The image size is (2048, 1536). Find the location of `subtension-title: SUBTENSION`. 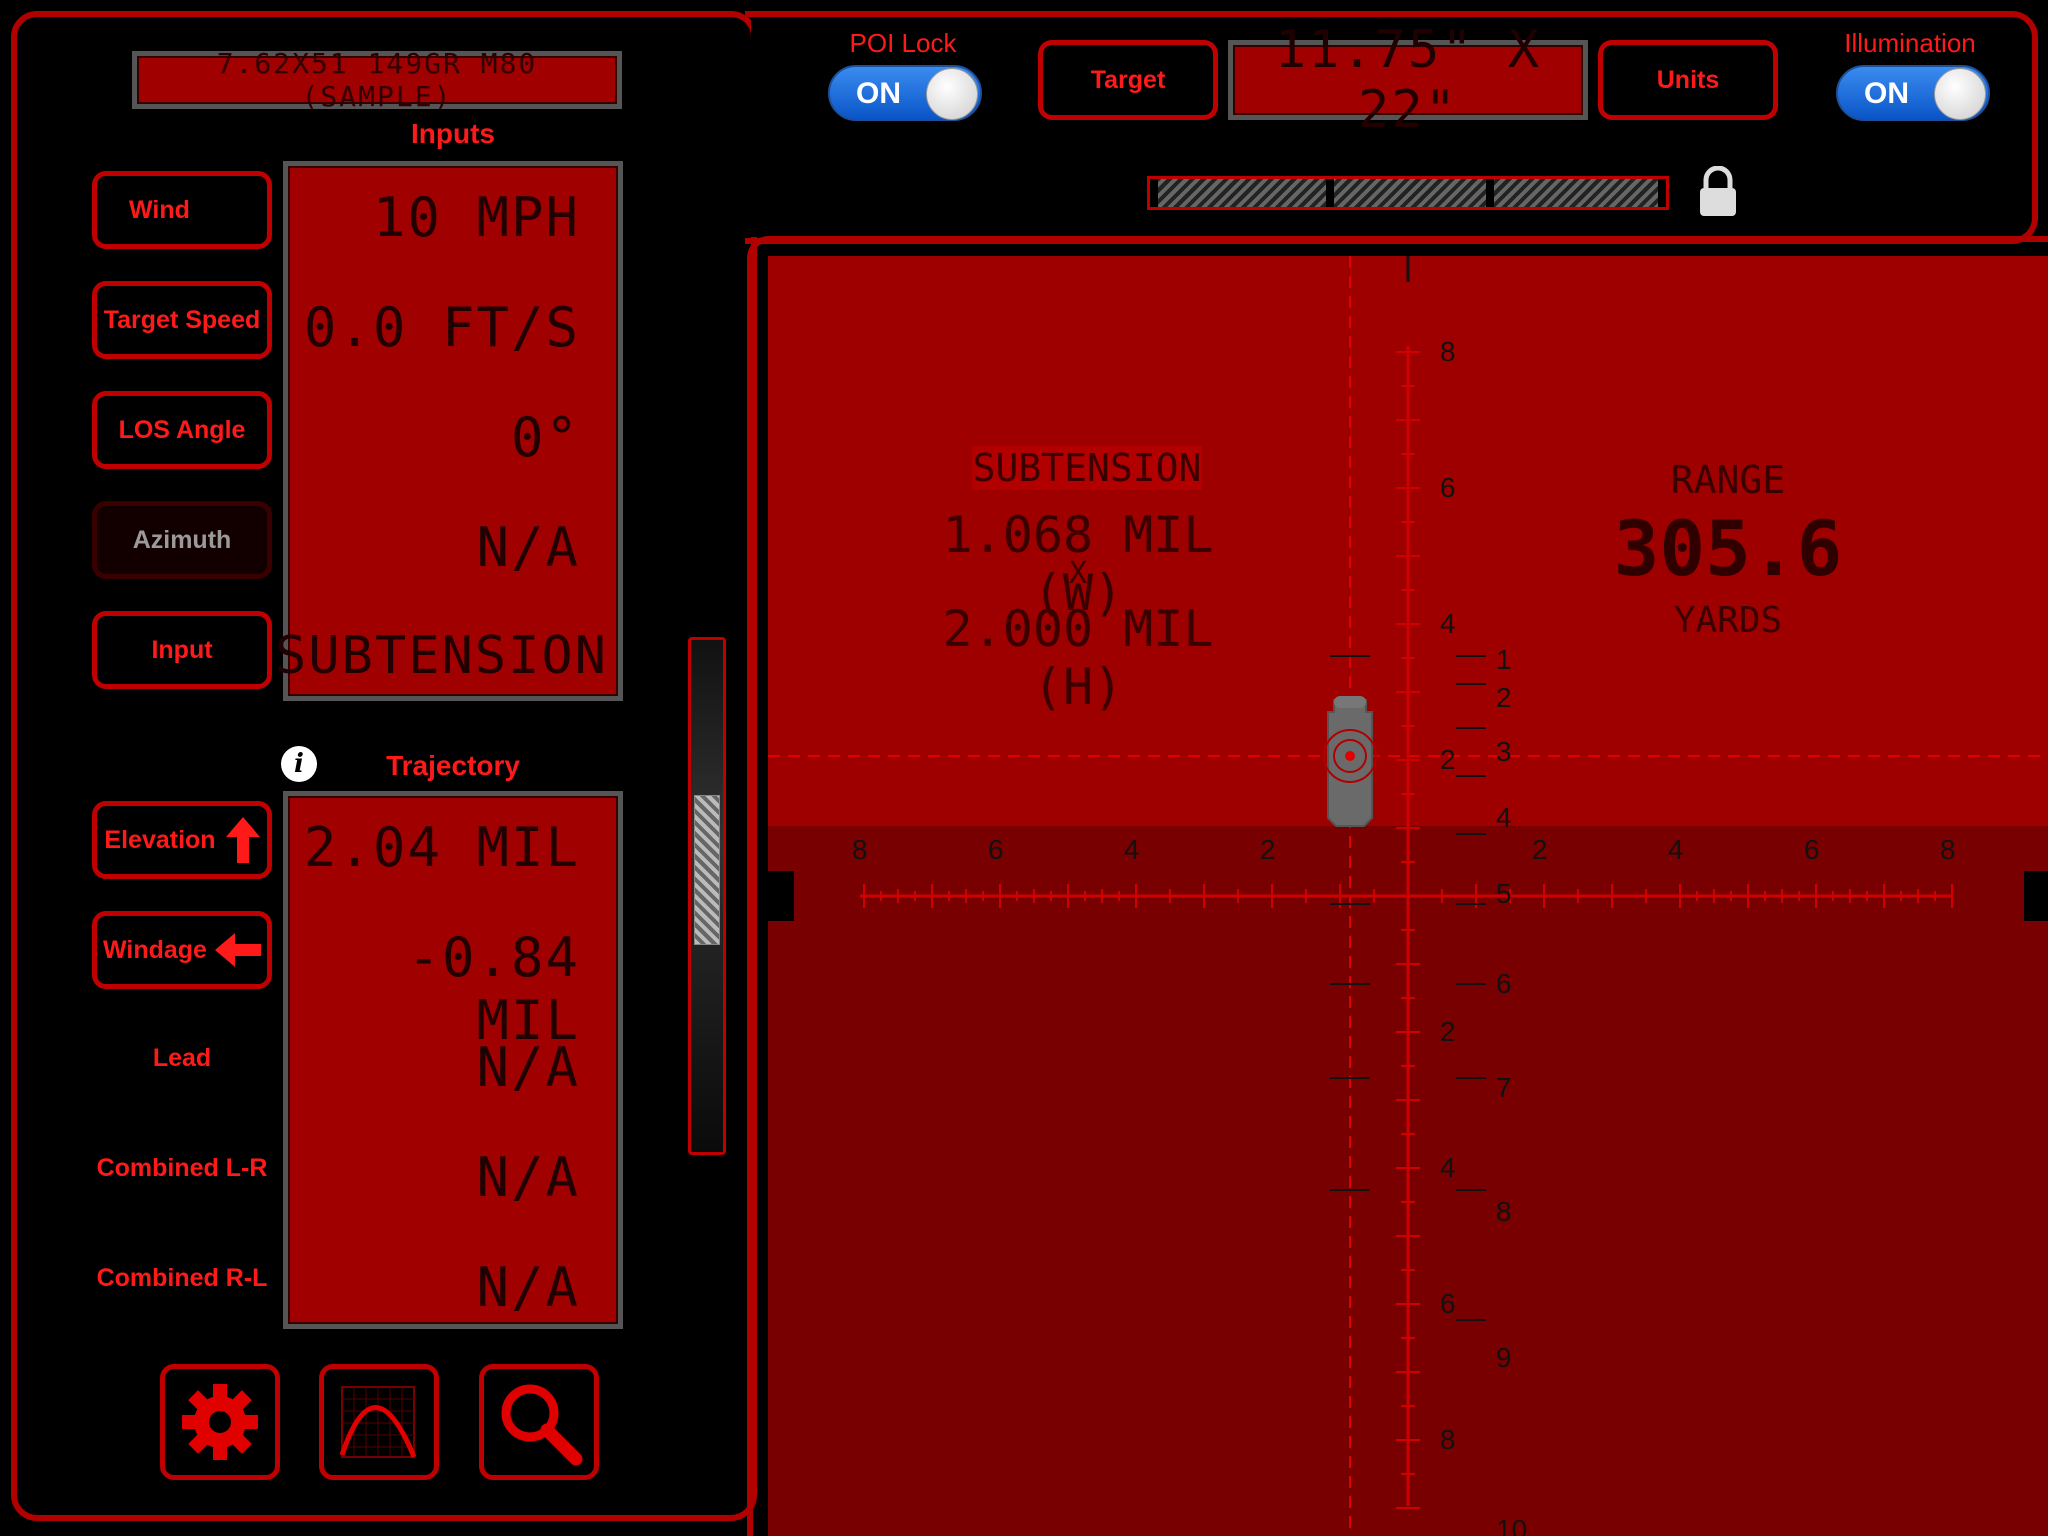

subtension-title: SUBTENSION is located at coordinates (1087, 468).